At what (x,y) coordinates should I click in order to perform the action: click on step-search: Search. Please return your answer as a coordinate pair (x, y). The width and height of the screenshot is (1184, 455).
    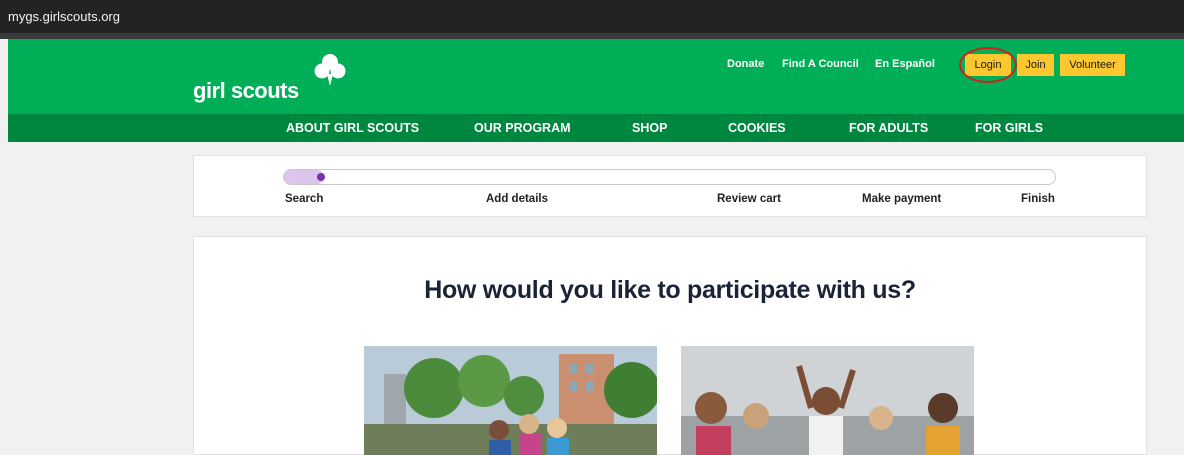
    Looking at the image, I should click on (304, 199).